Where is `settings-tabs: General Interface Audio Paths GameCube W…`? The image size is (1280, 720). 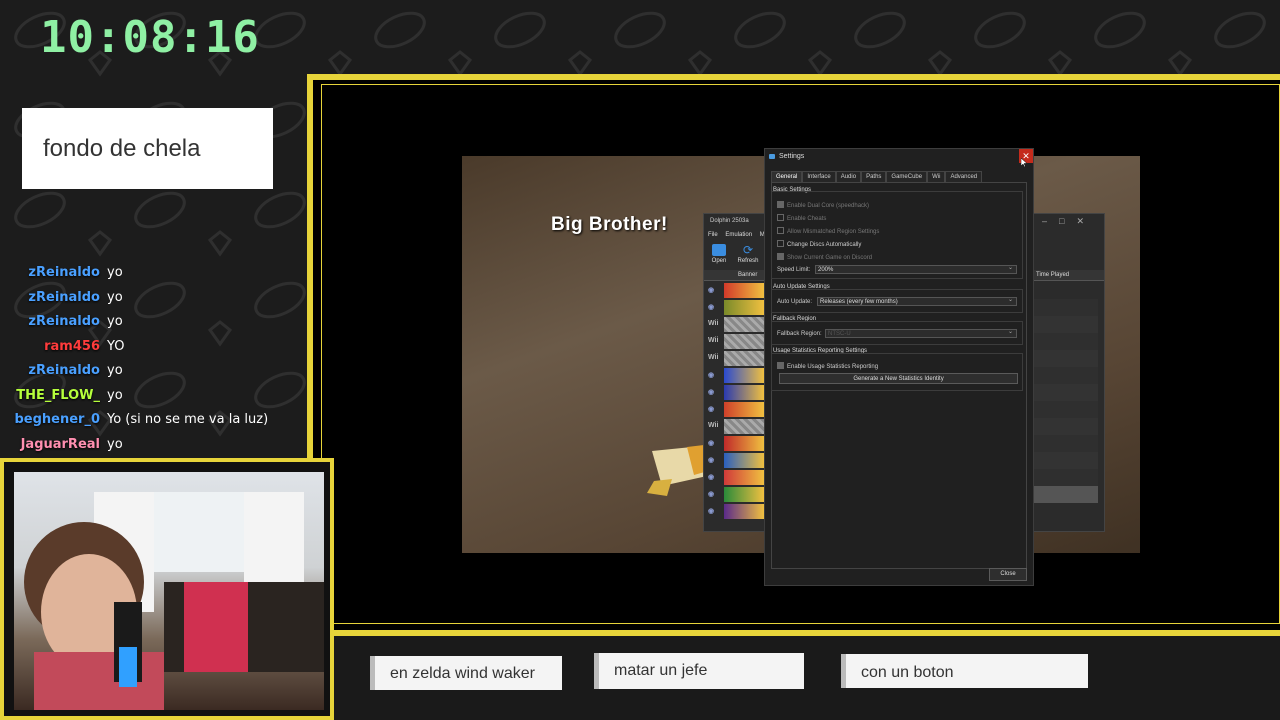 settings-tabs: General Interface Audio Paths GameCube W… is located at coordinates (877, 176).